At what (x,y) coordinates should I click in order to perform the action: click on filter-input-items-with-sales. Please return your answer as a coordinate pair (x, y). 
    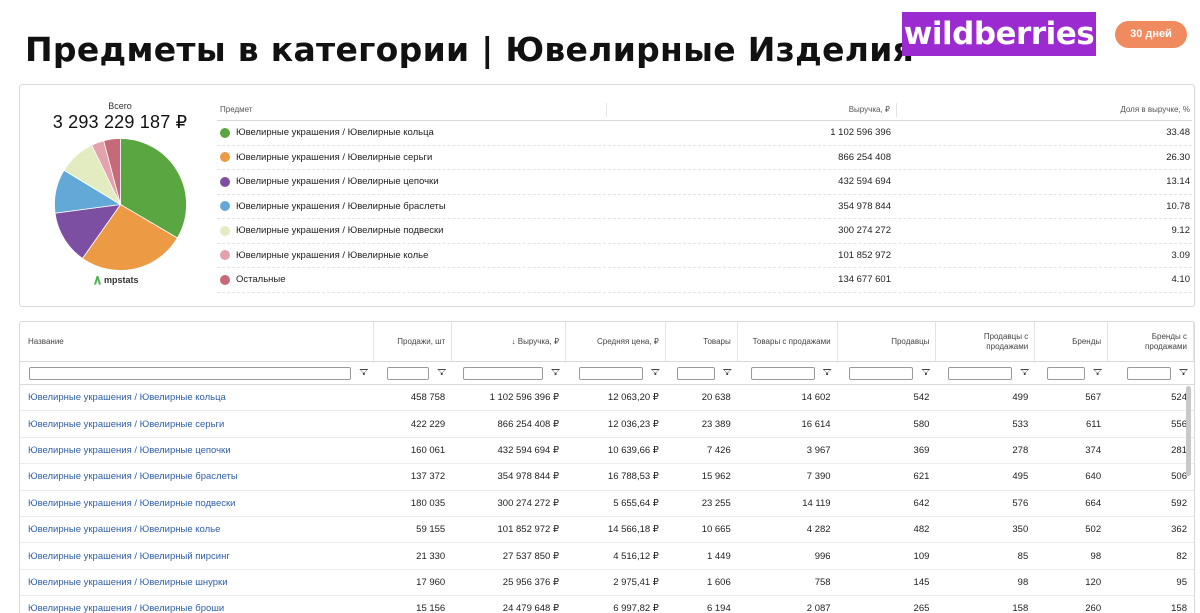
    Looking at the image, I should click on (782, 373).